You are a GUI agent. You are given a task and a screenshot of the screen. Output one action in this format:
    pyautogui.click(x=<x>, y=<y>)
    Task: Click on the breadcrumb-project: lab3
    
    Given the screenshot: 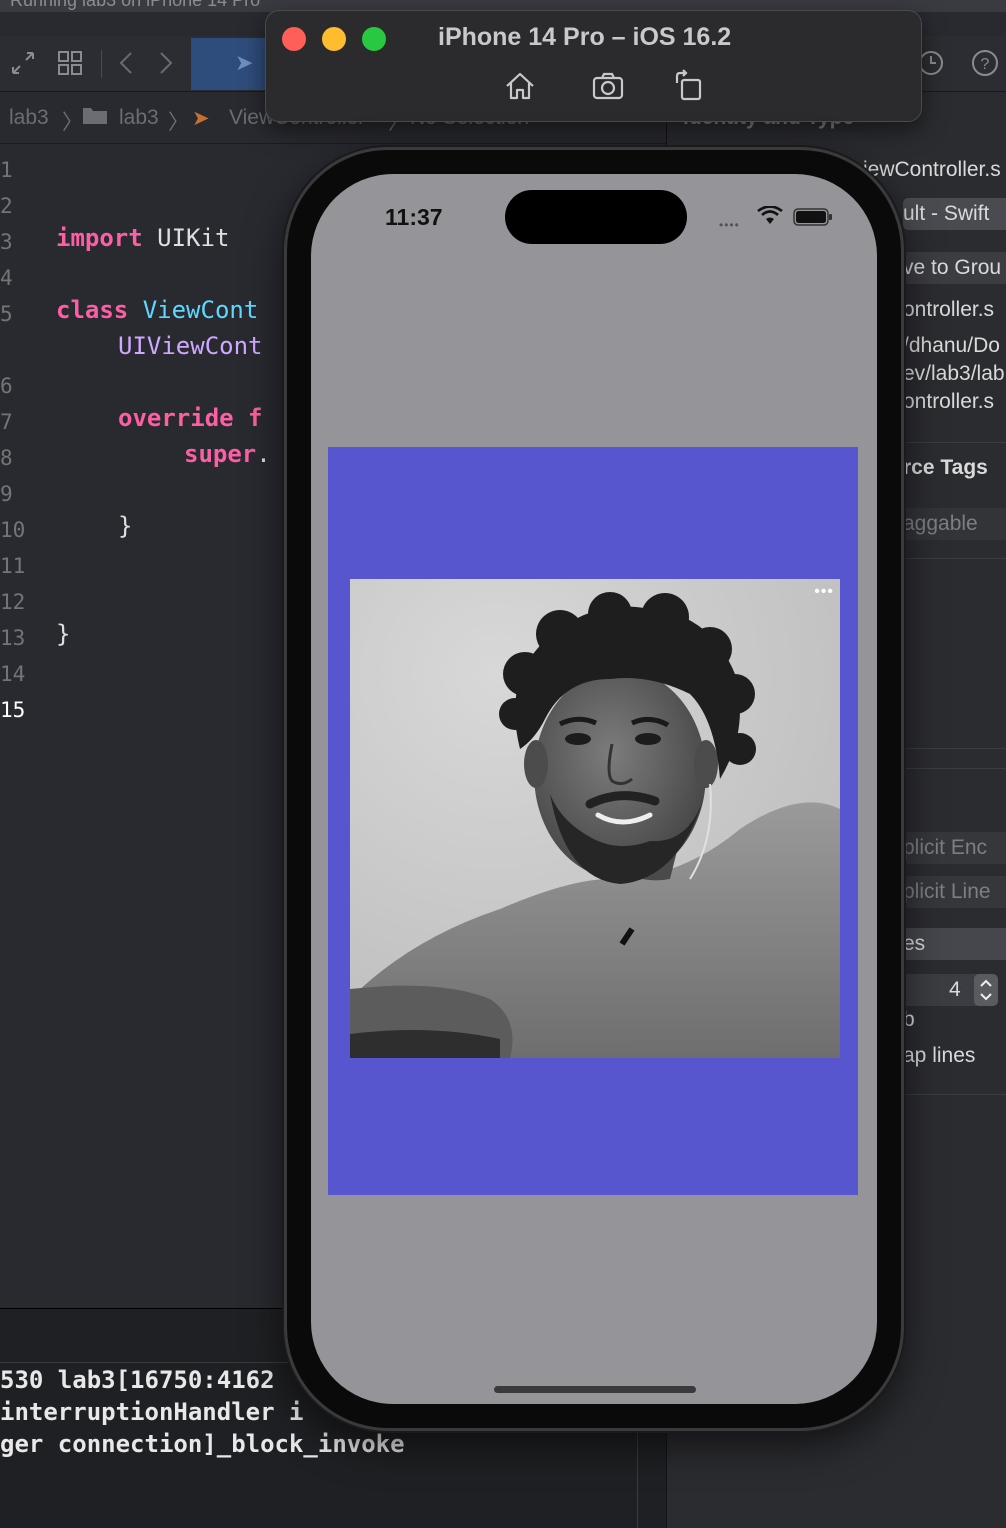 What is the action you would take?
    pyautogui.click(x=29, y=118)
    